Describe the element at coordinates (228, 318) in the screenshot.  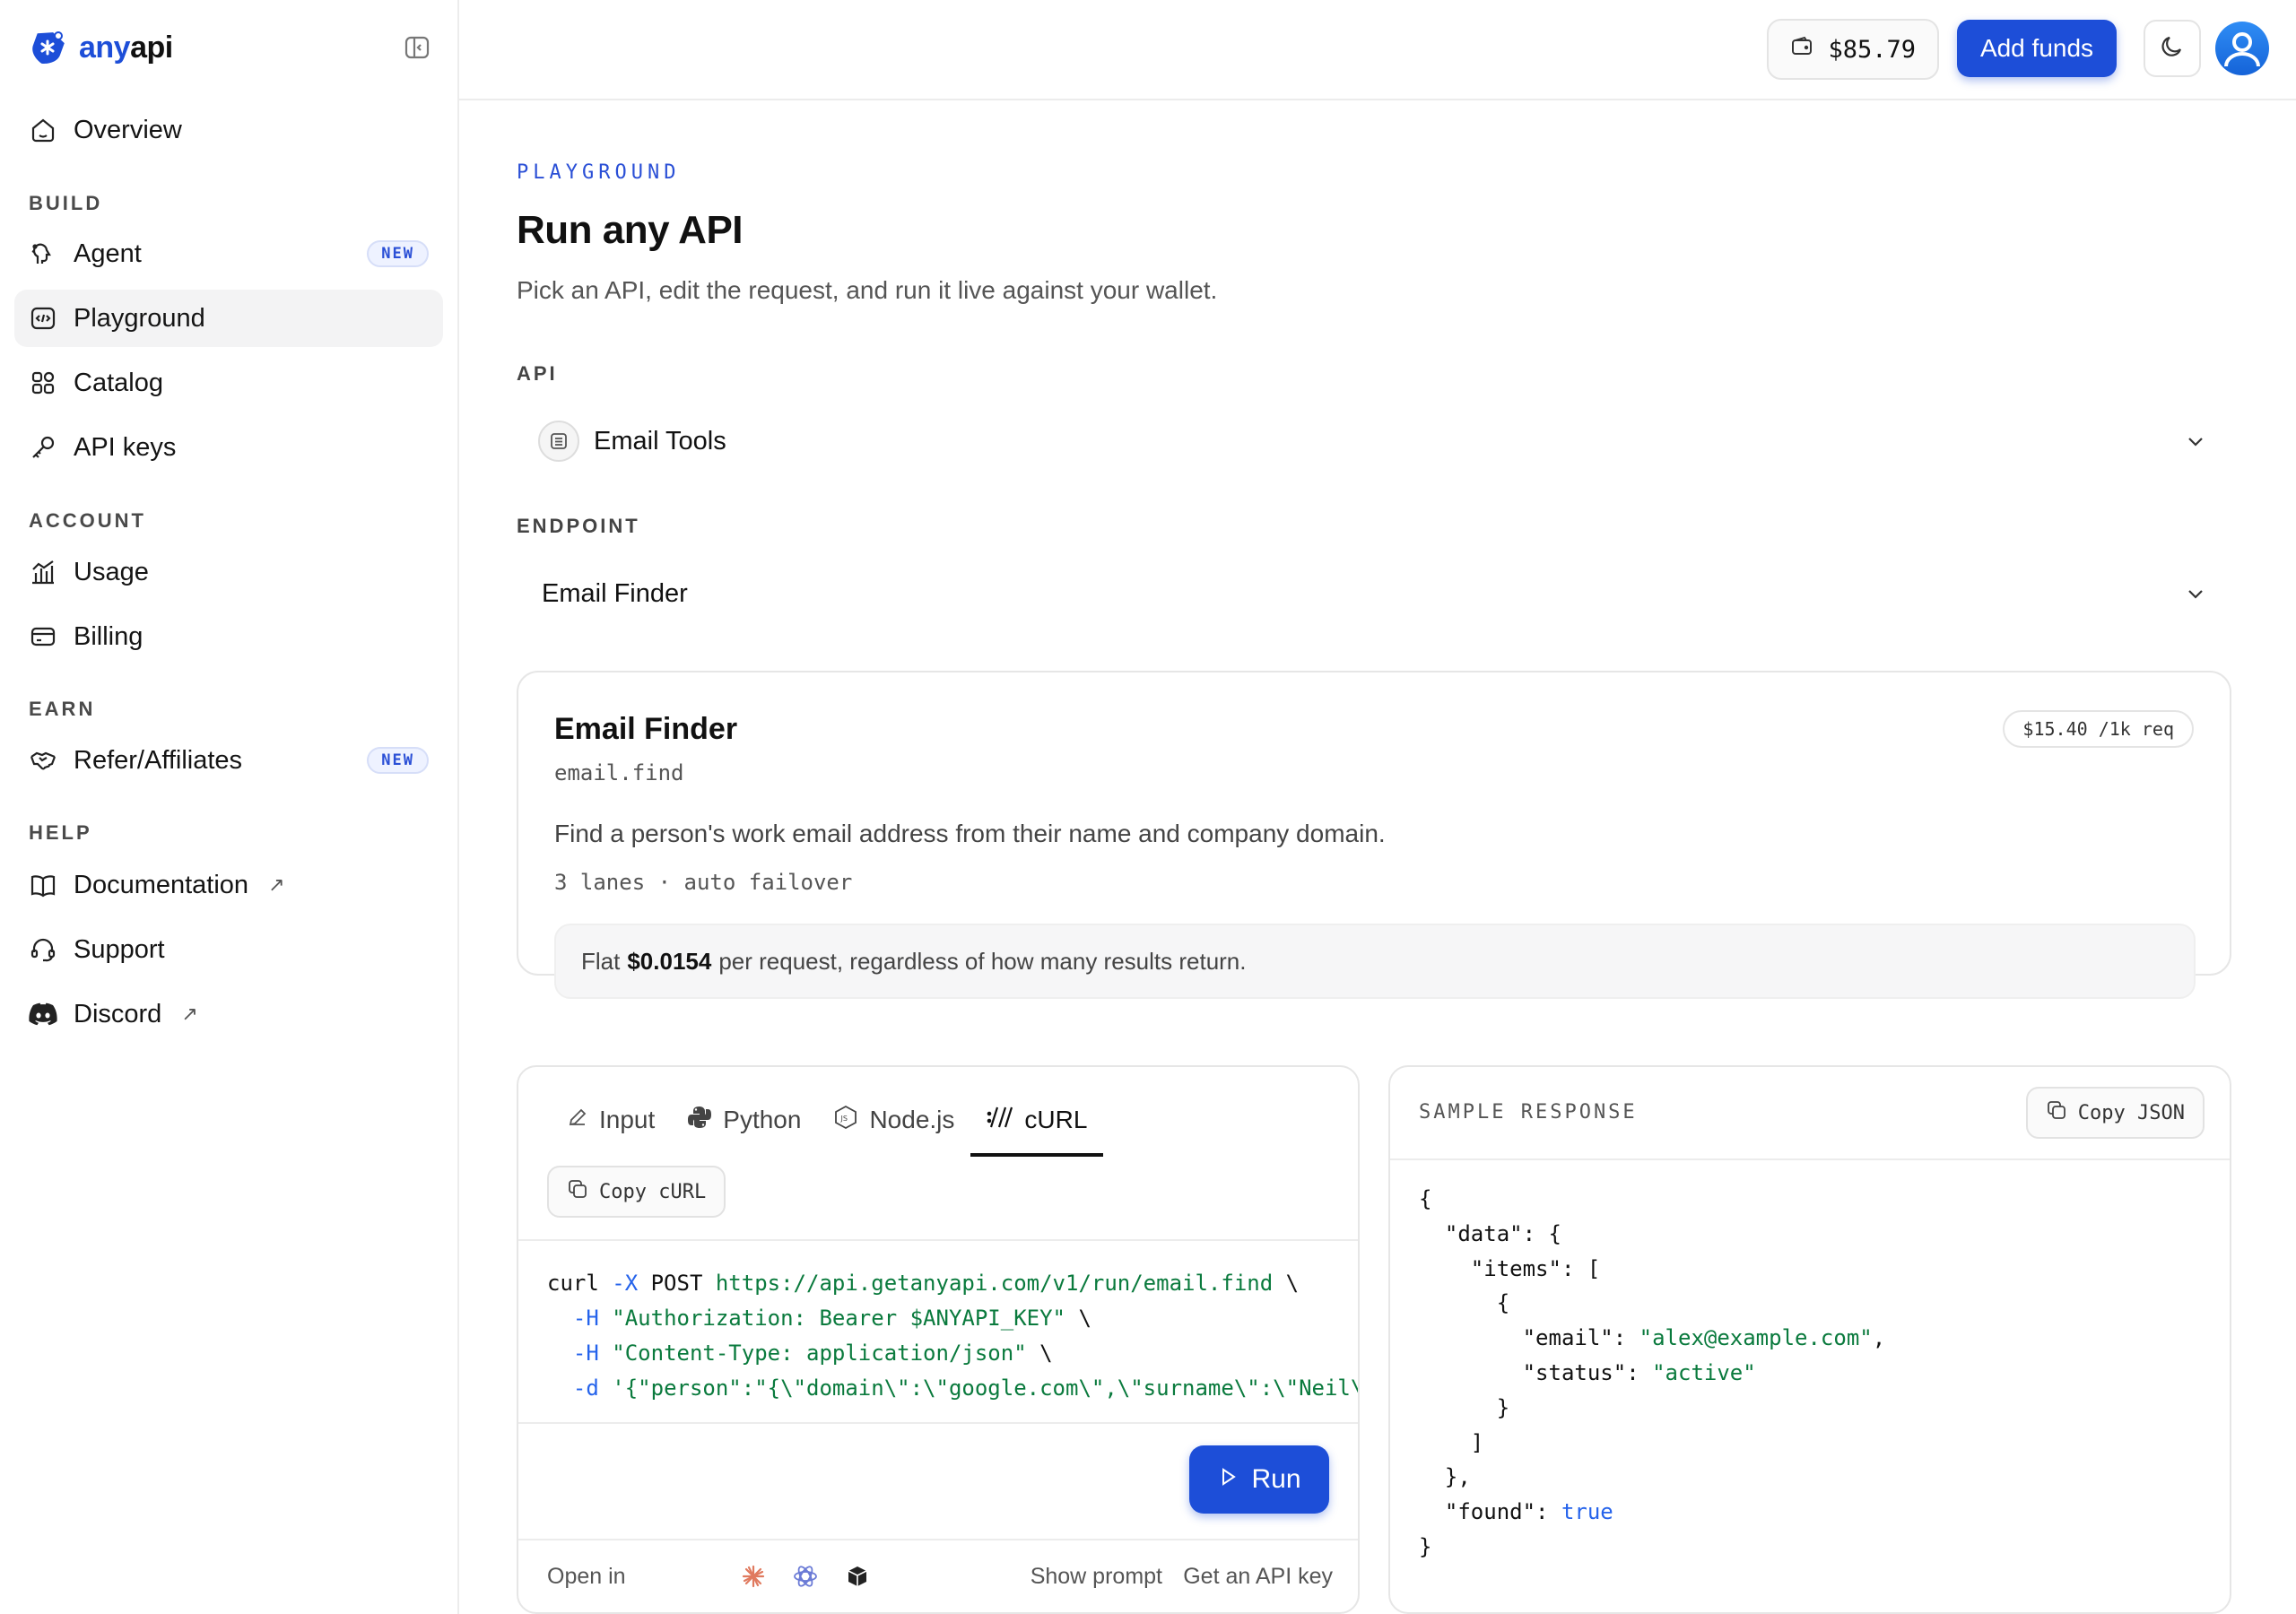
I see `sidebar-item-playground: Playground` at that location.